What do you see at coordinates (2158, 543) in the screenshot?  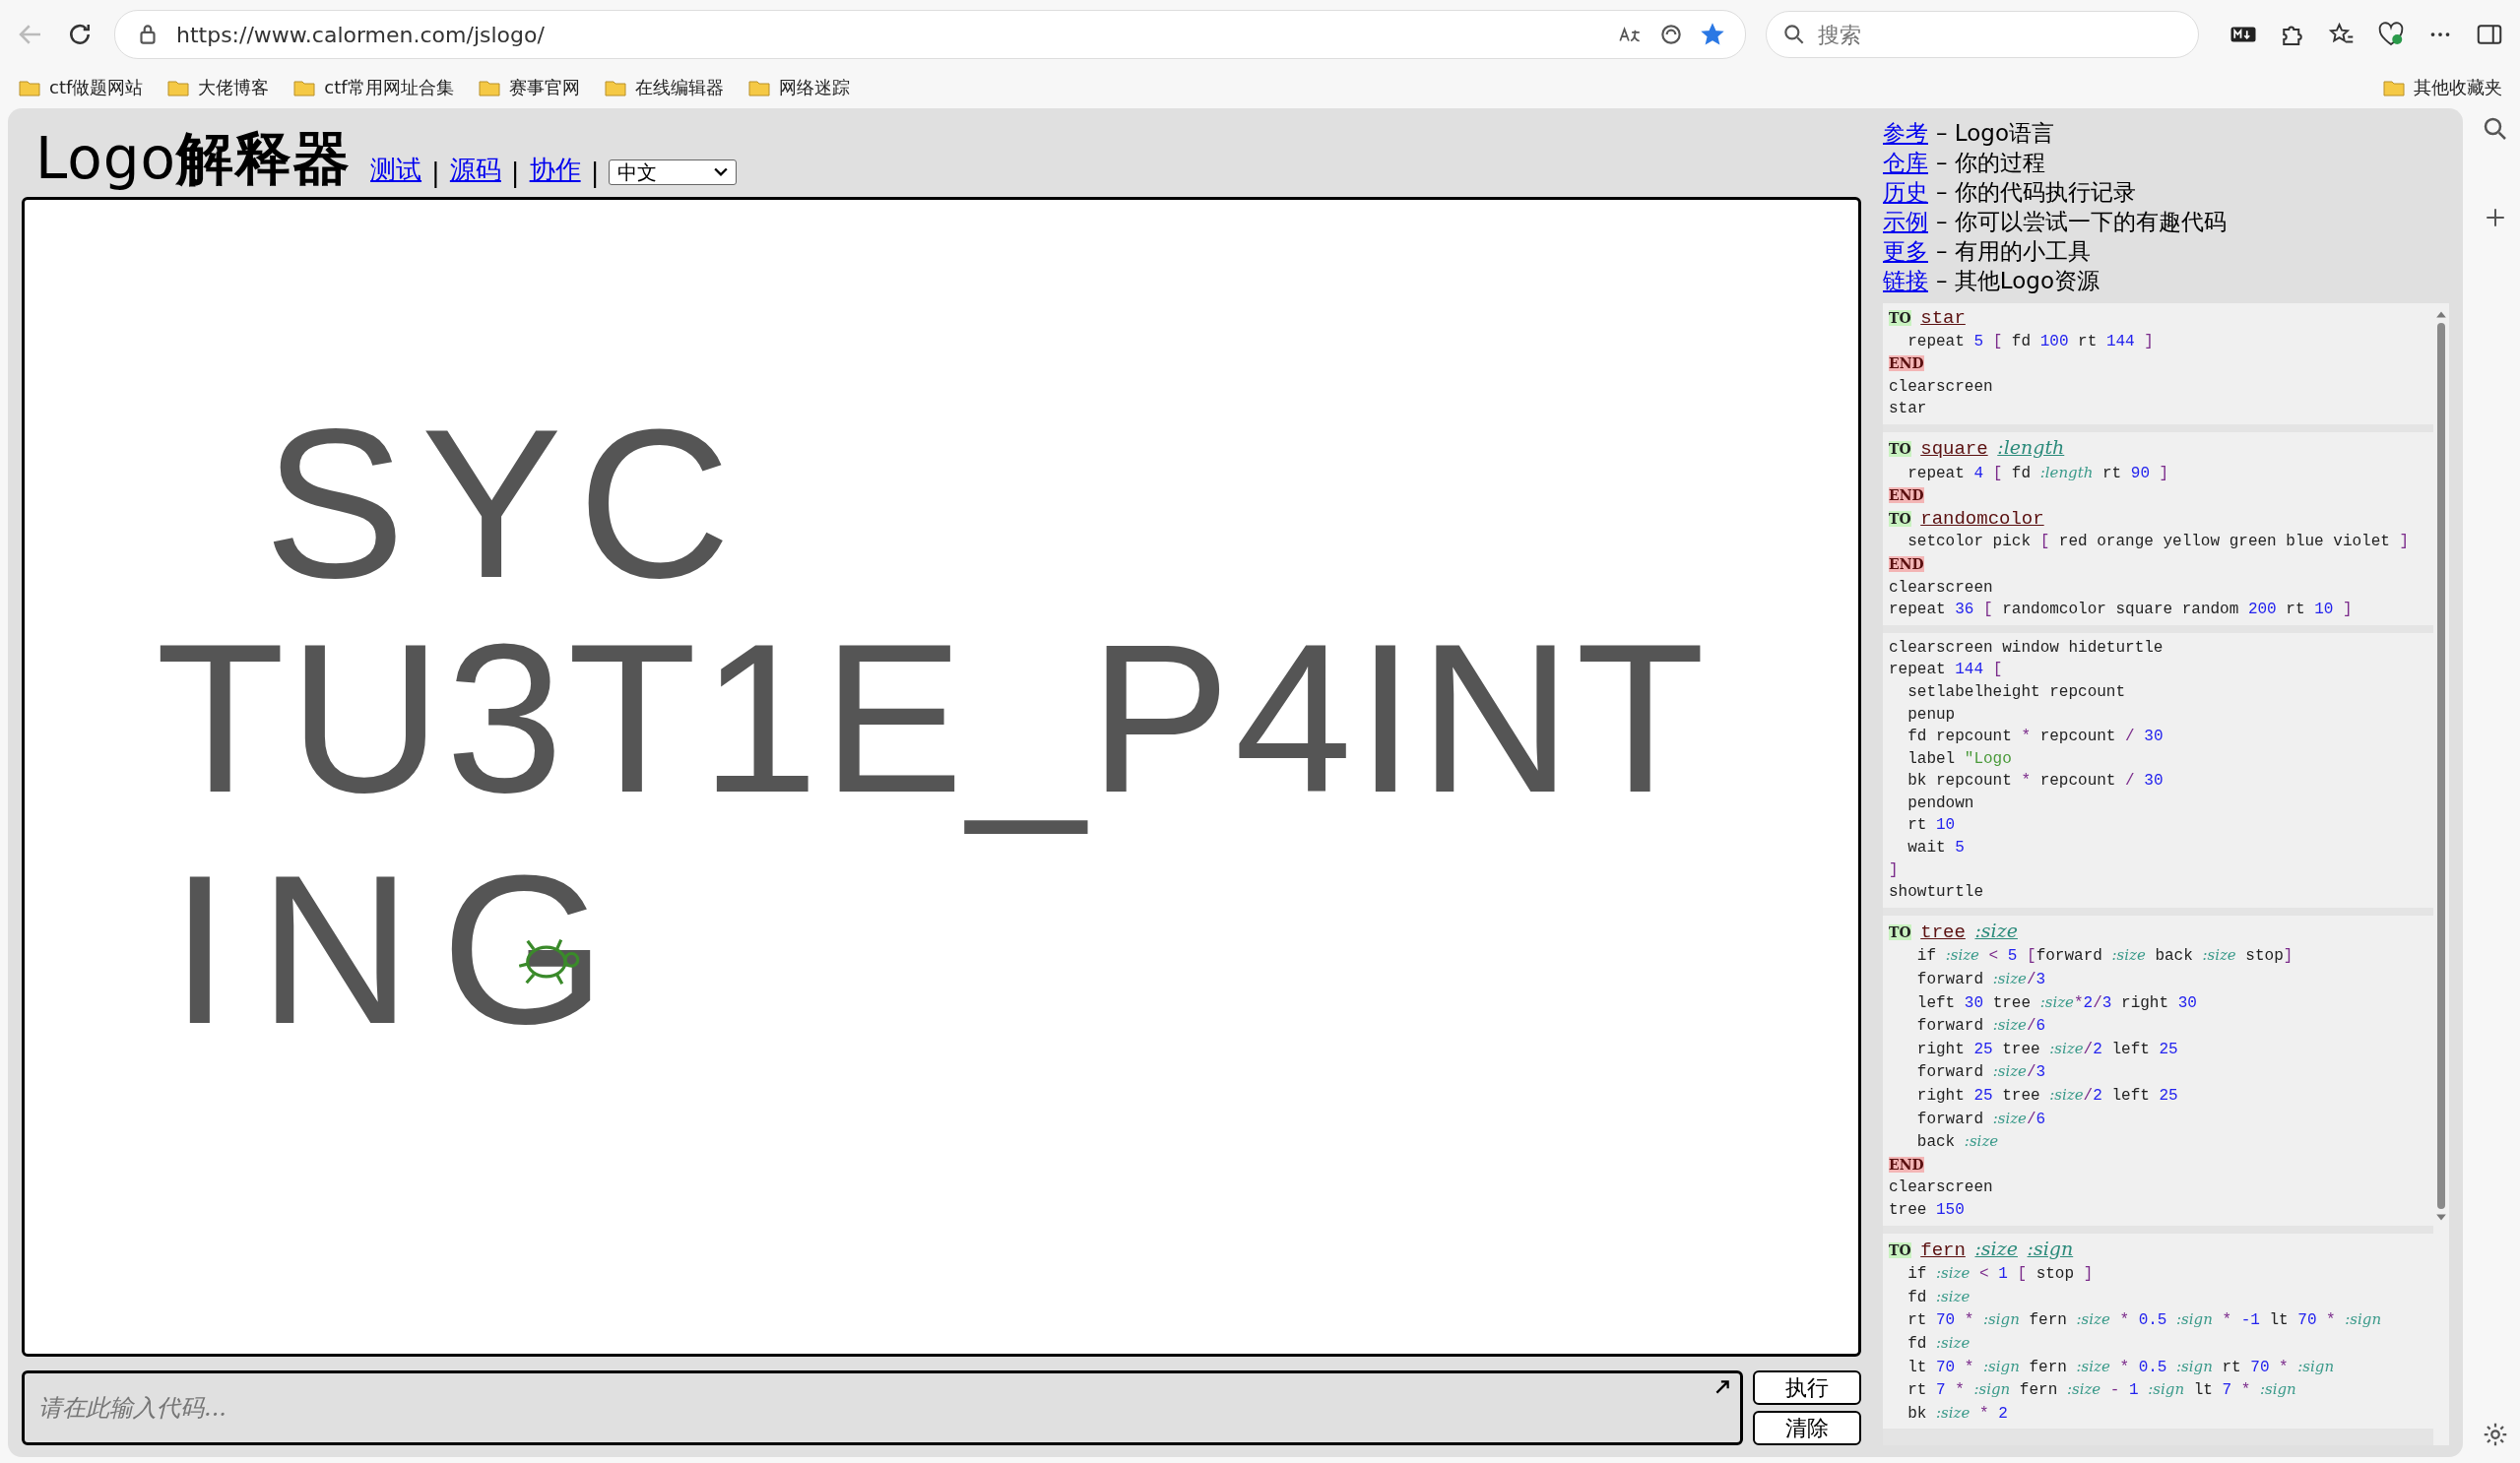 I see `code-line: setcolor pick [ red orange yellow green blue violet ]` at bounding box center [2158, 543].